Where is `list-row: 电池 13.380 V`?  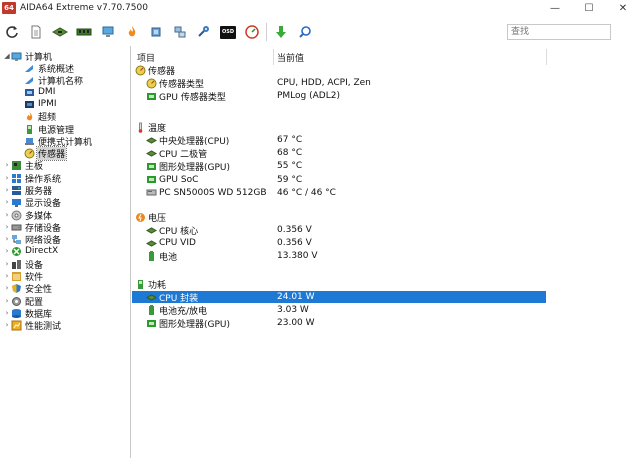 list-row: 电池 13.380 V is located at coordinates (339, 256).